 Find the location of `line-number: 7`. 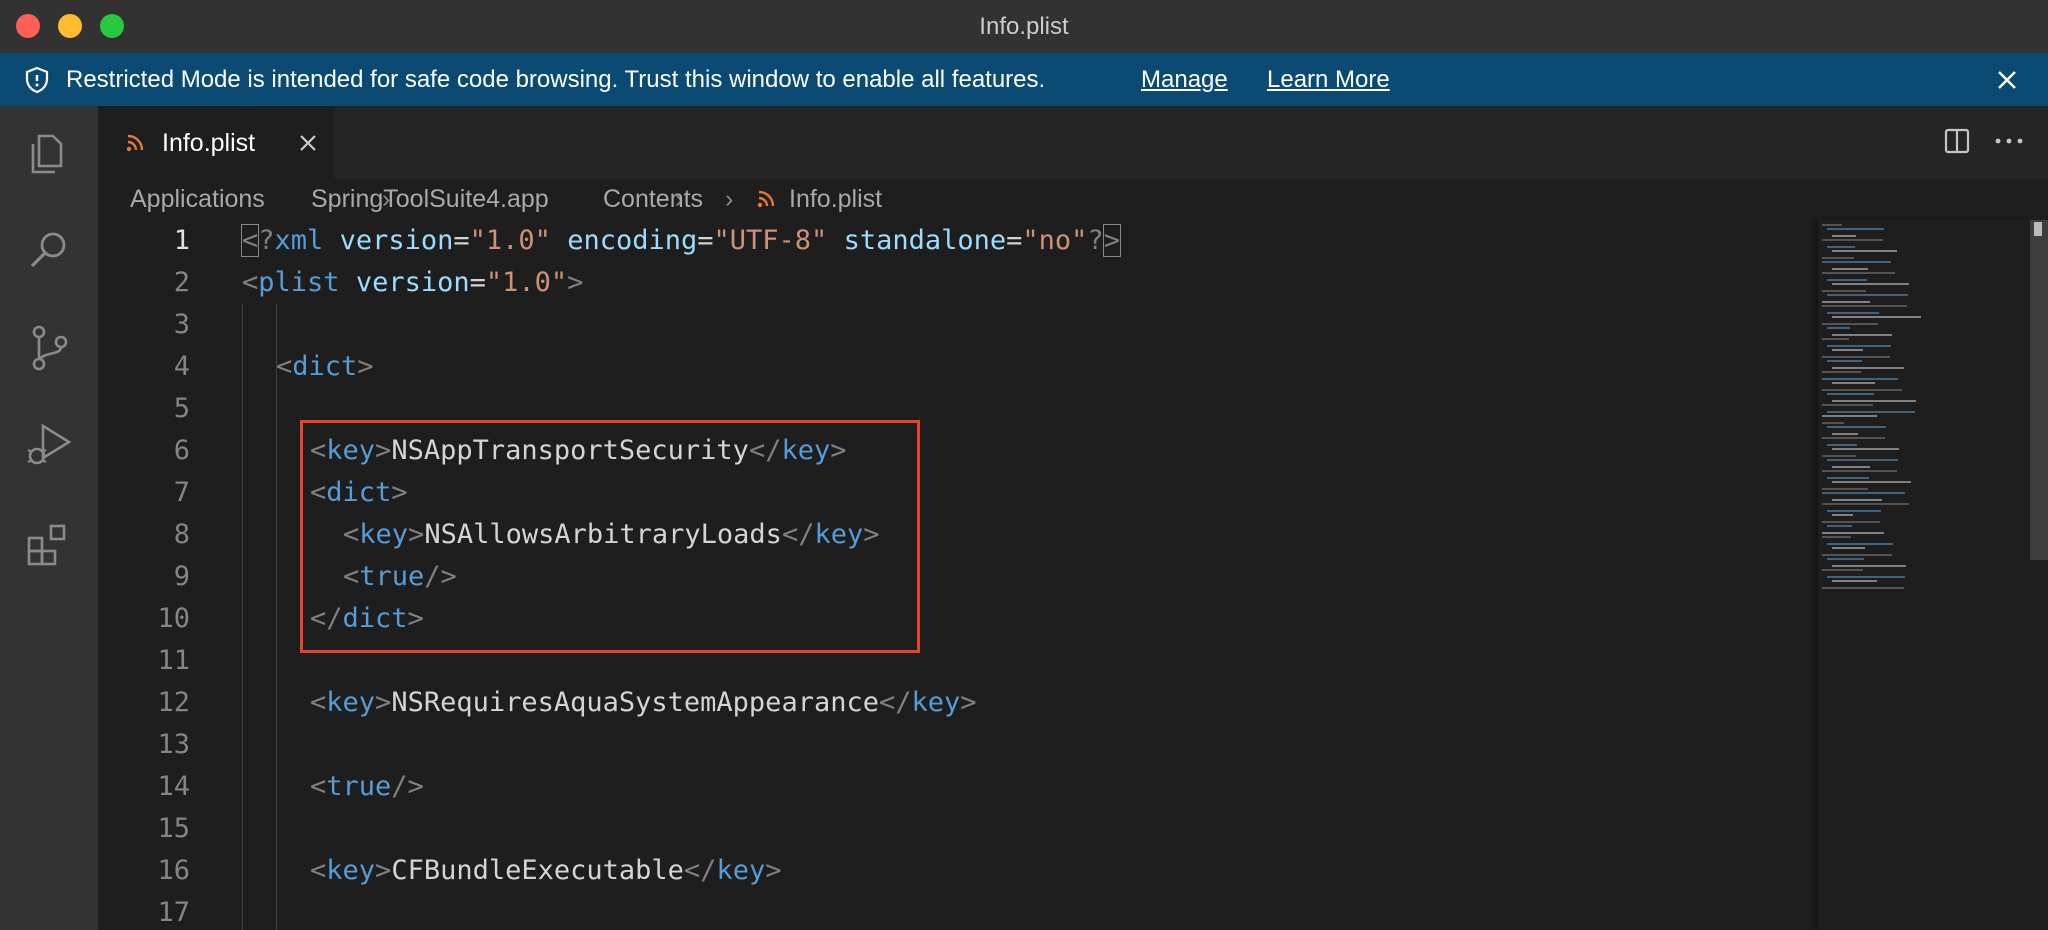

line-number: 7 is located at coordinates (181, 492).